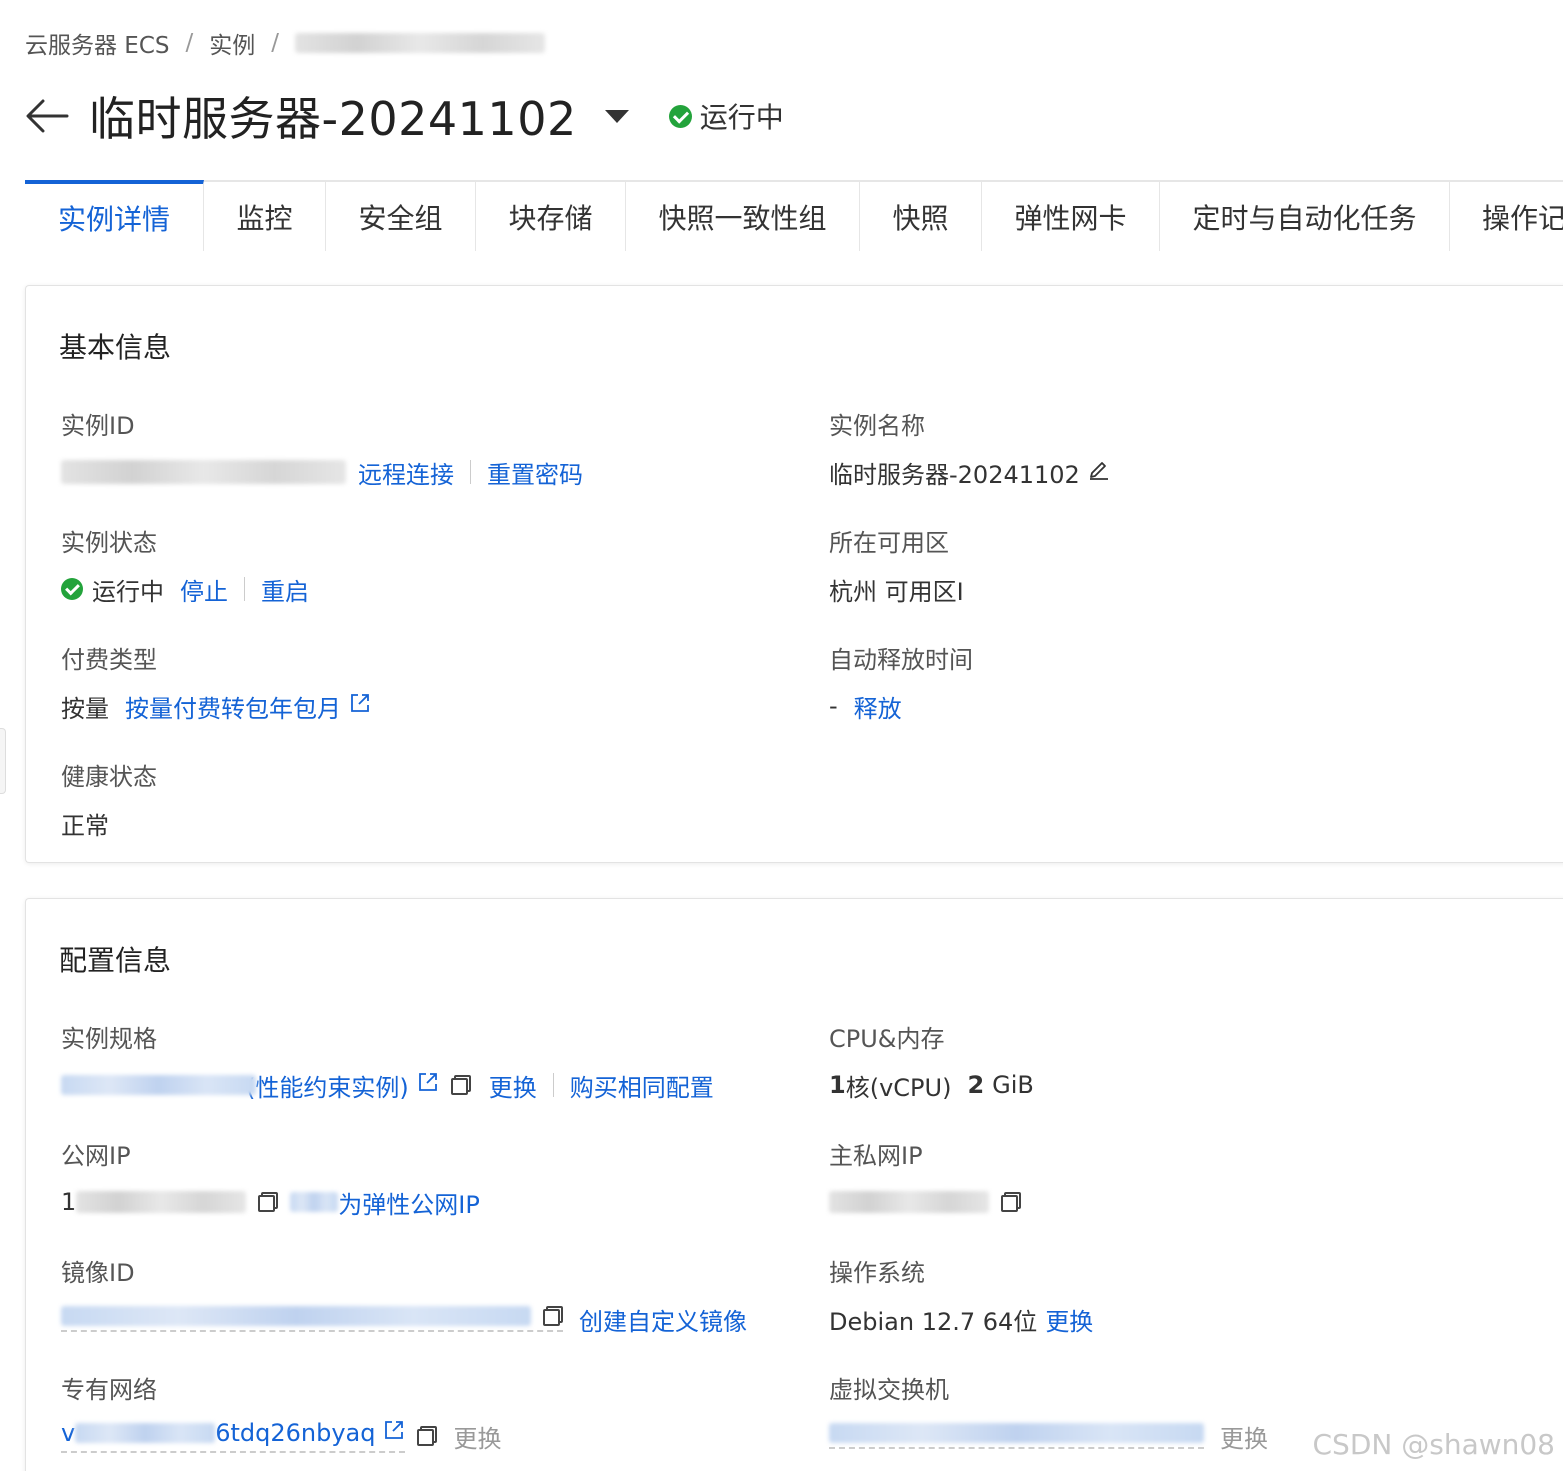  I want to click on image-id-label: 镜像ID, so click(98, 1273).